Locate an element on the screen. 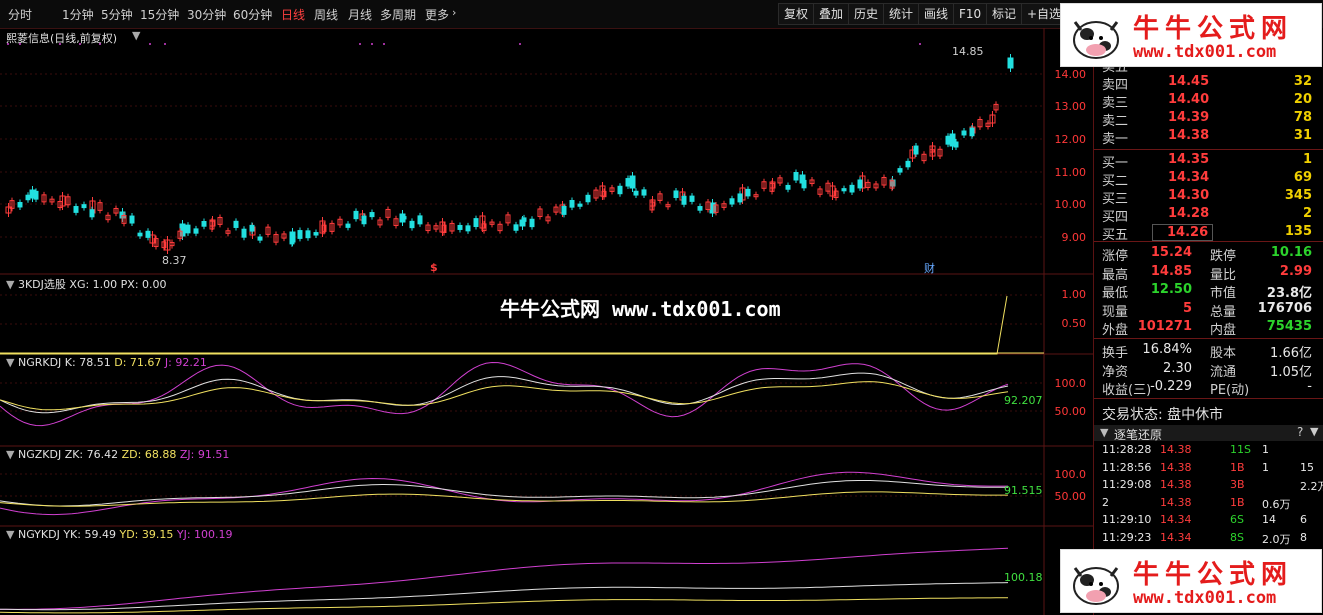  panel-ngrkdj-title: ▼ NGRKDJ K: 78.51 D: 71.67 J: 92.21 is located at coordinates (106, 362).